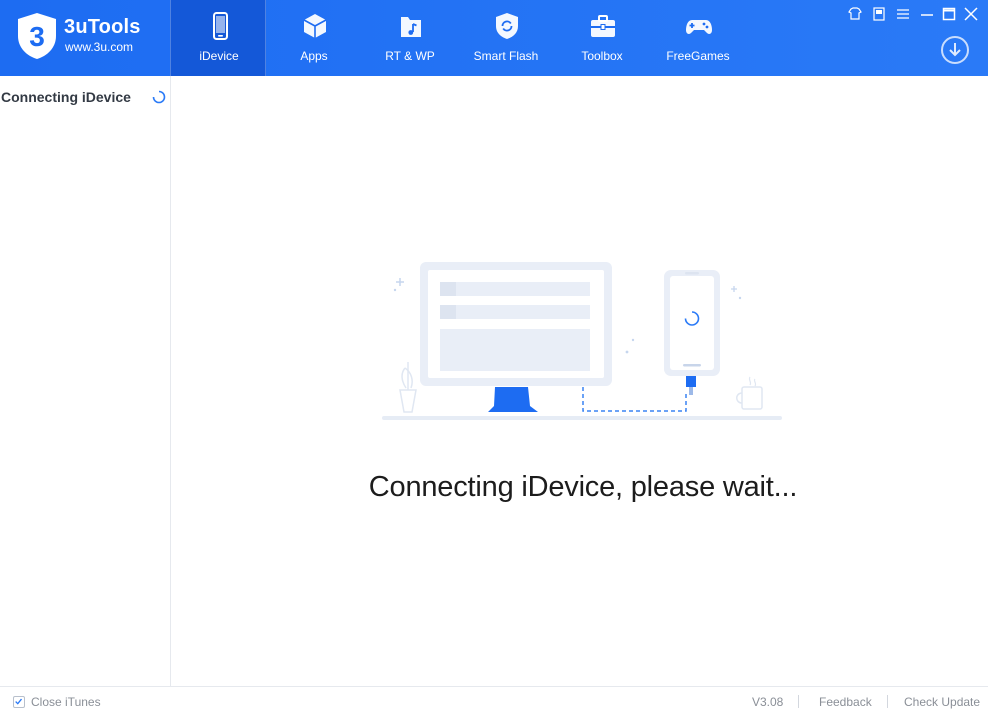 The width and height of the screenshot is (988, 713). I want to click on download-button, so click(955, 50).